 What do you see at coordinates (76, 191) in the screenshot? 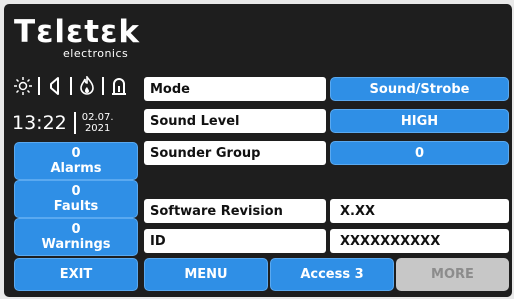
I see `faults-count: 0` at bounding box center [76, 191].